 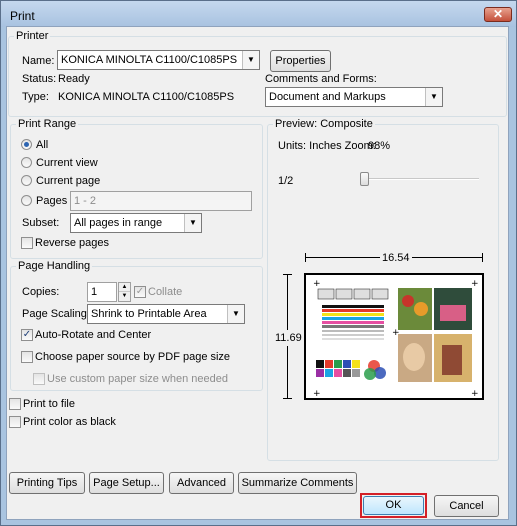 What do you see at coordinates (42, 145) in the screenshot?
I see `radio-all-label: All` at bounding box center [42, 145].